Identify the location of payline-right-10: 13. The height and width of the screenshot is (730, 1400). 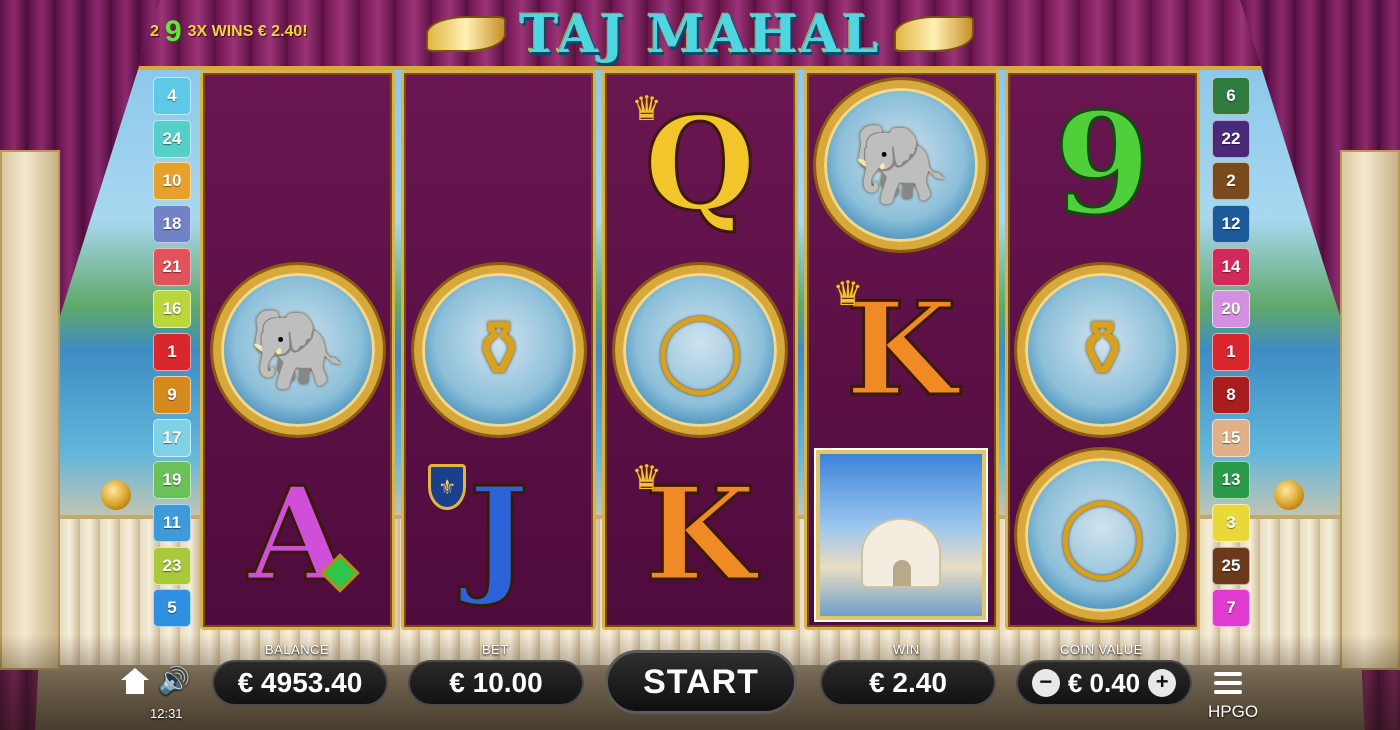
(1231, 480).